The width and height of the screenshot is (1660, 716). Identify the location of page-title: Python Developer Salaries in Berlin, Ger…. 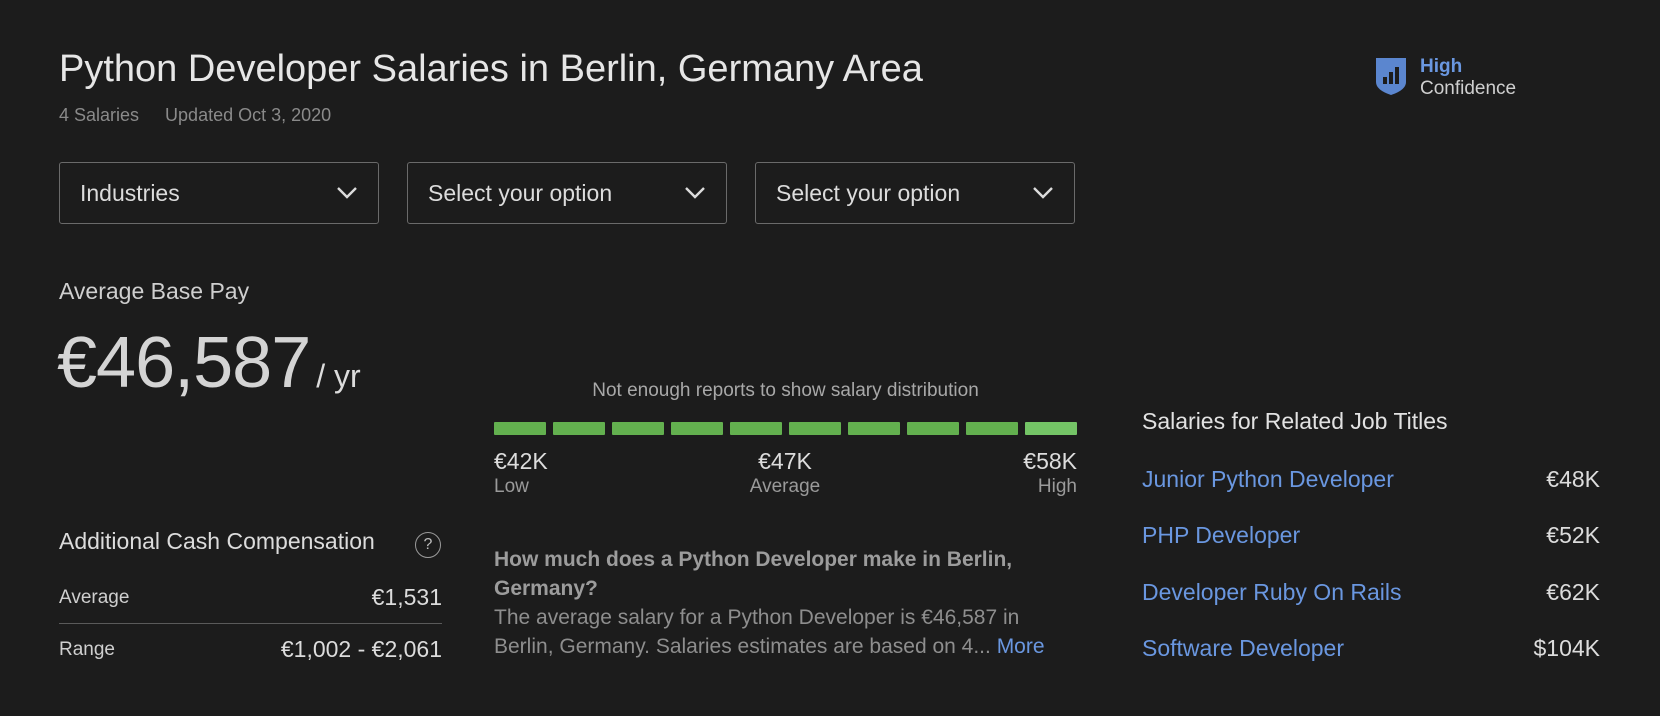
(491, 69).